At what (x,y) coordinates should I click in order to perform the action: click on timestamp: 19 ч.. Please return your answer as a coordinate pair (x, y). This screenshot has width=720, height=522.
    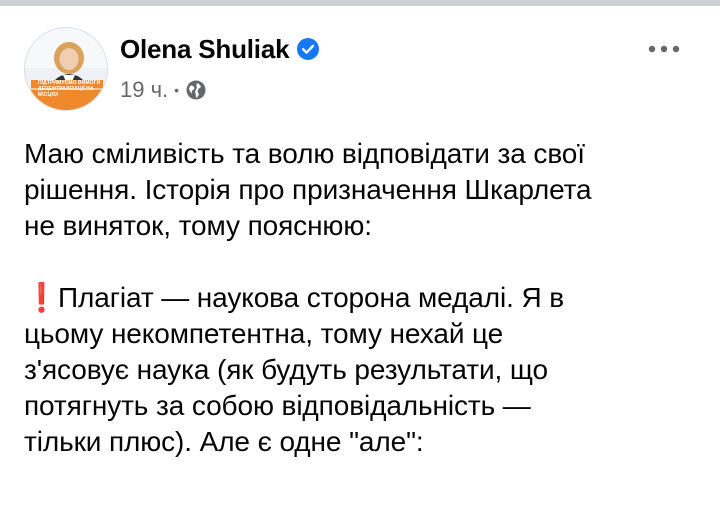
    Looking at the image, I should click on (144, 90).